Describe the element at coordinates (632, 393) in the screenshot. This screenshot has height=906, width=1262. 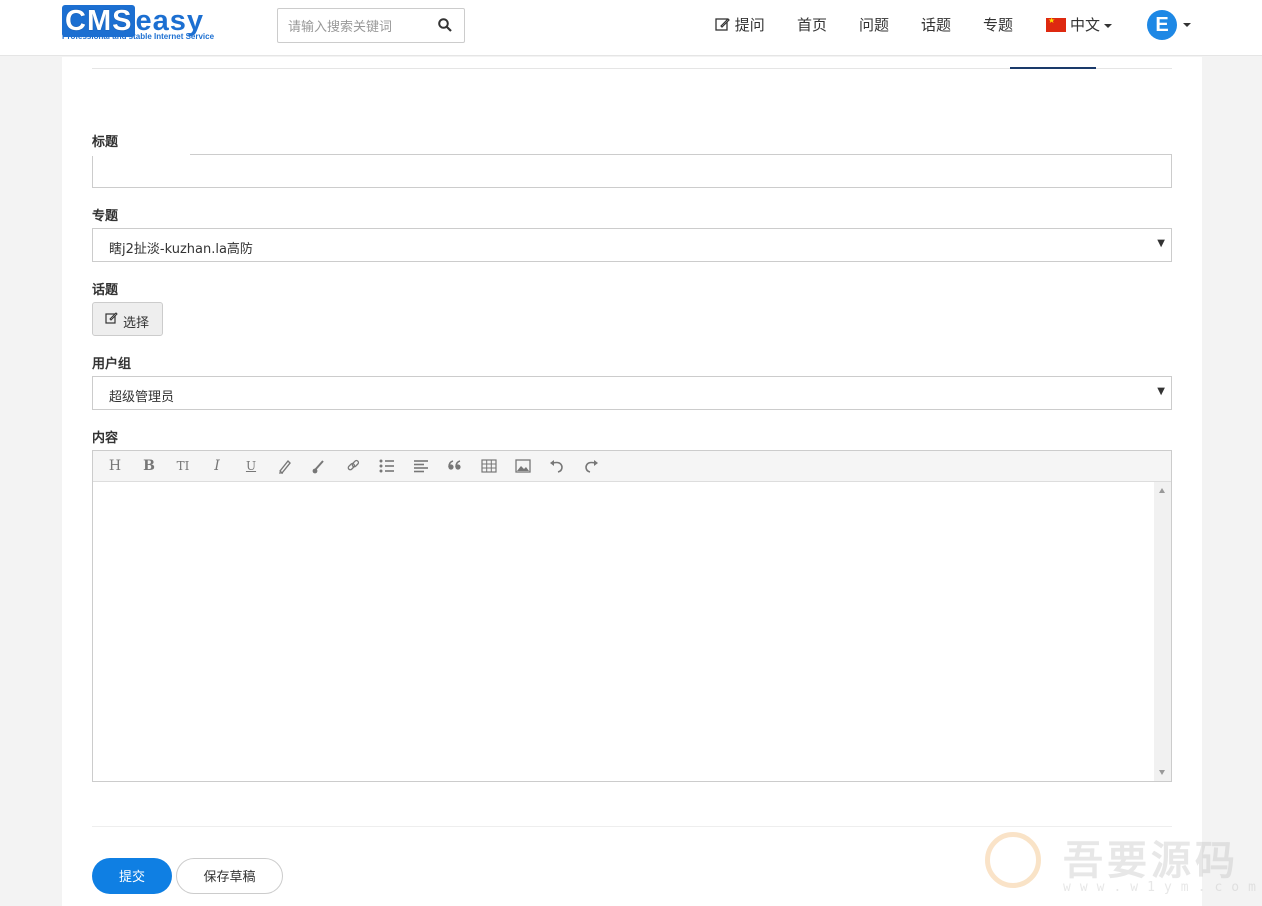
I see `usergroup-select: 超级管理员 ▼` at that location.